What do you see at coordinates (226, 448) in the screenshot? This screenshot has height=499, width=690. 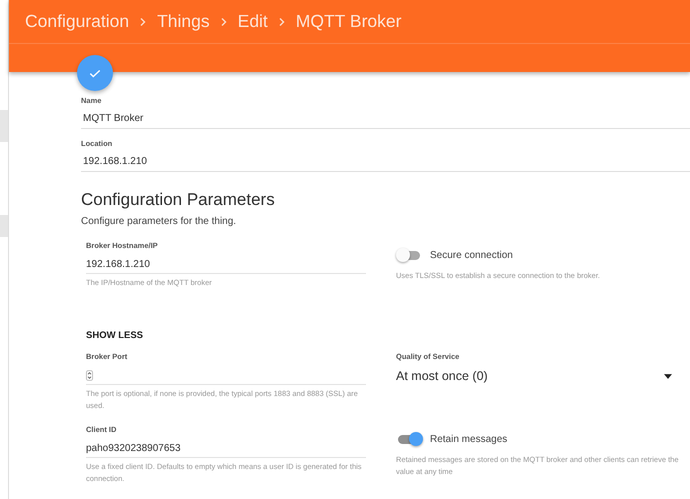 I see `input-field: paho9320238907653` at bounding box center [226, 448].